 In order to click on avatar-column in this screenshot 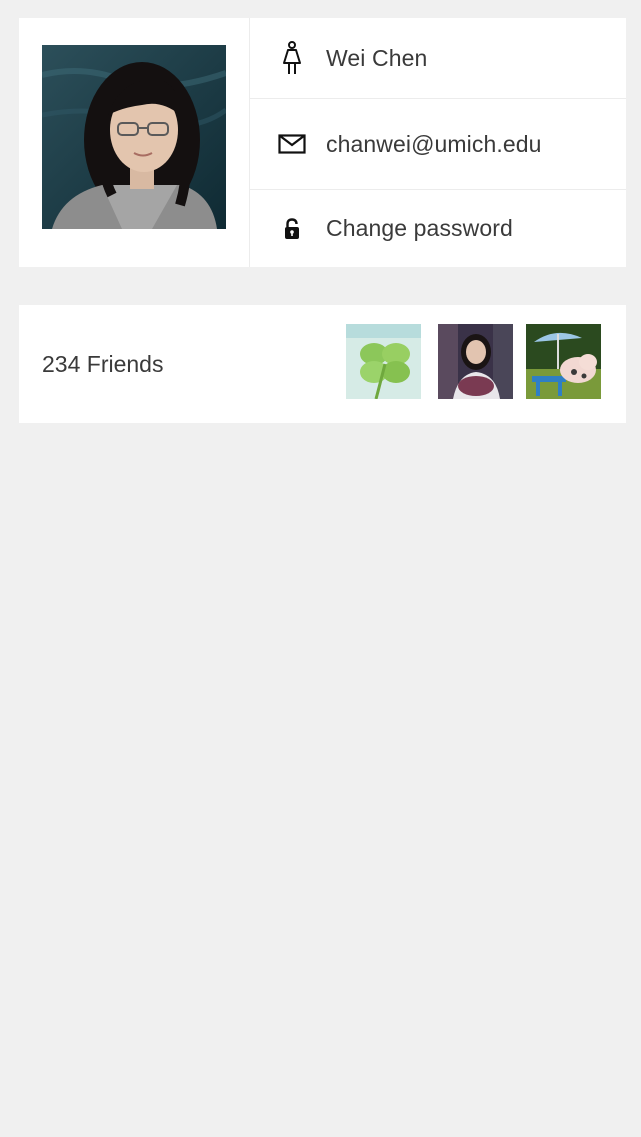, I will do `click(134, 142)`.